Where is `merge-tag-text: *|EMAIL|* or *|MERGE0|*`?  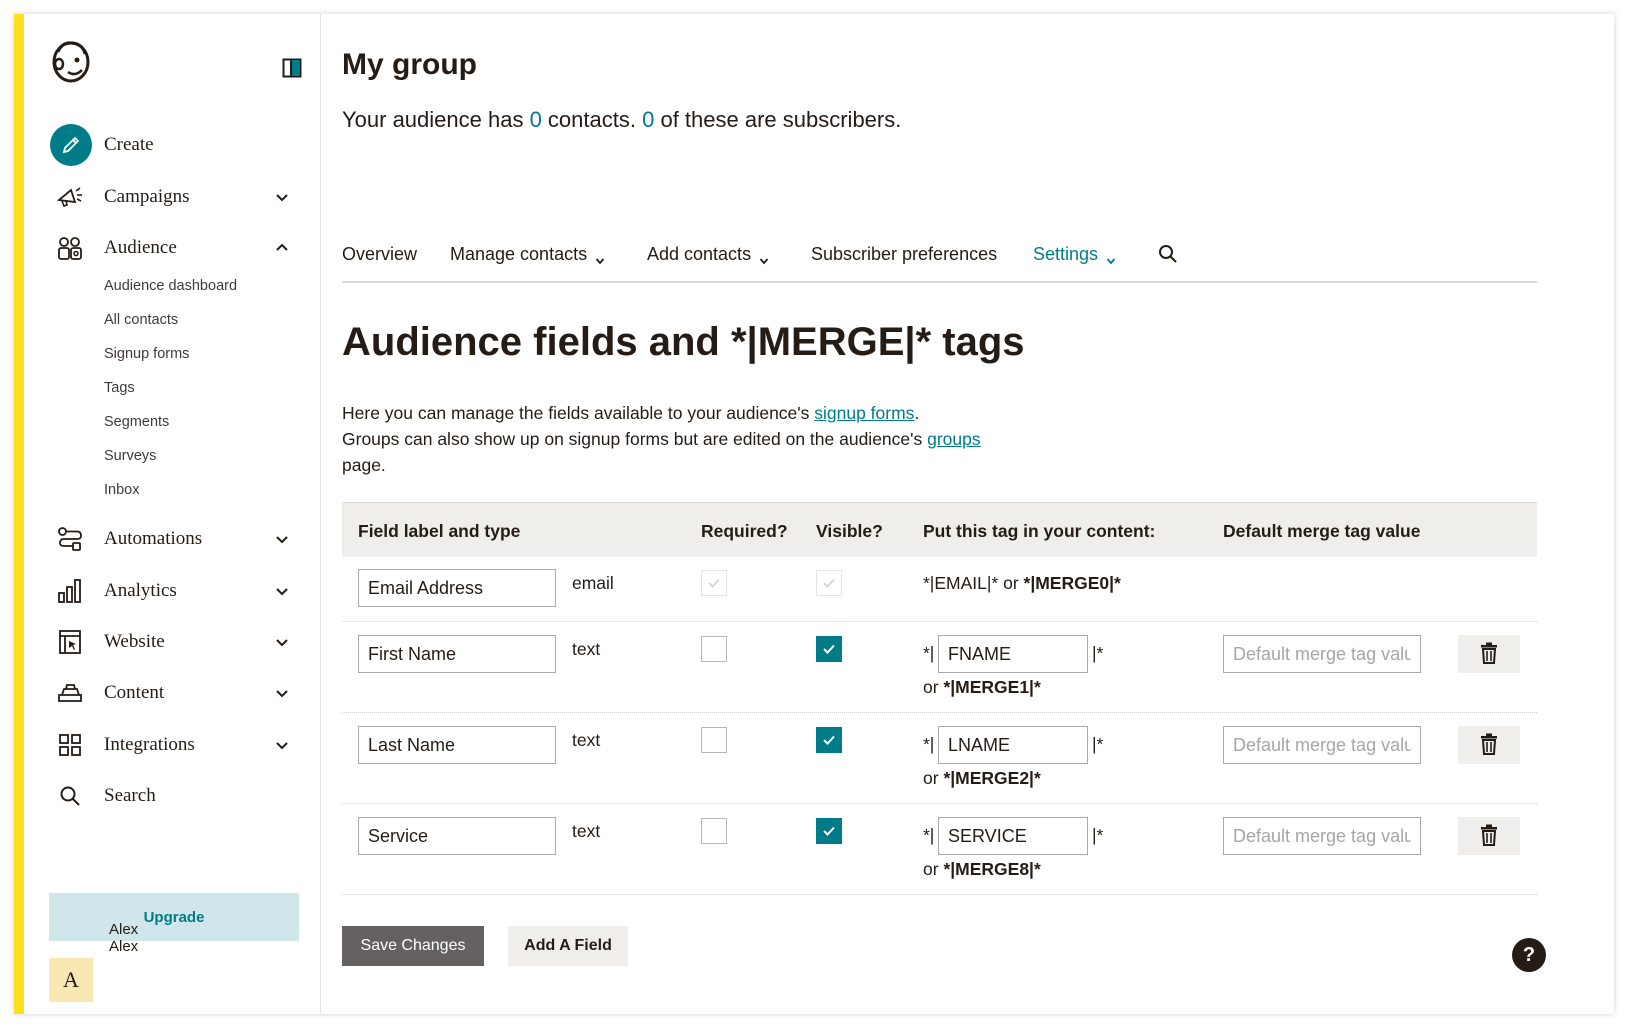
merge-tag-text: *|EMAIL|* or *|MERGE0|* is located at coordinates (1022, 583).